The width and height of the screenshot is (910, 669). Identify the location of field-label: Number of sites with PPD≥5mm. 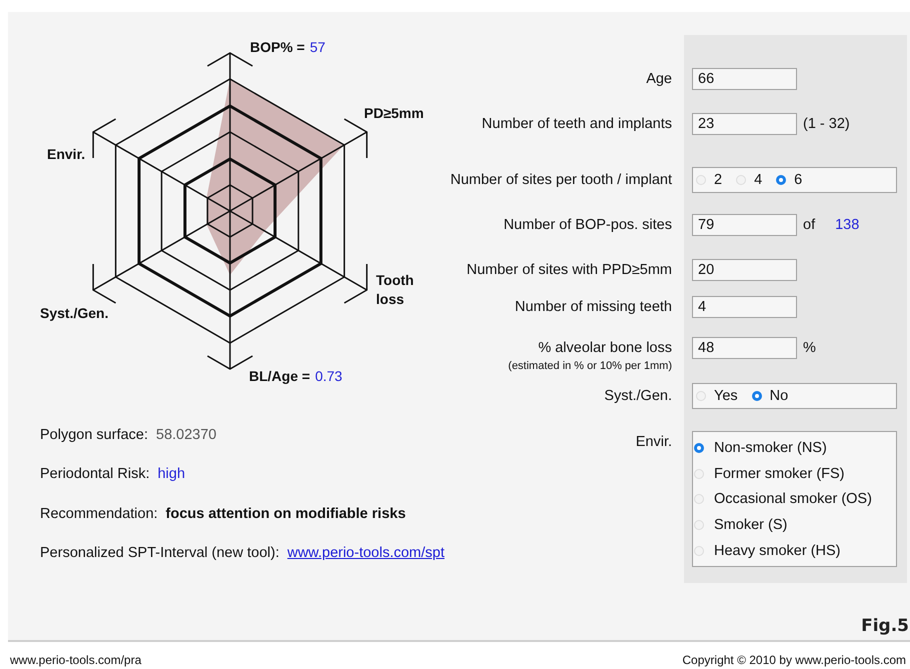
(569, 270).